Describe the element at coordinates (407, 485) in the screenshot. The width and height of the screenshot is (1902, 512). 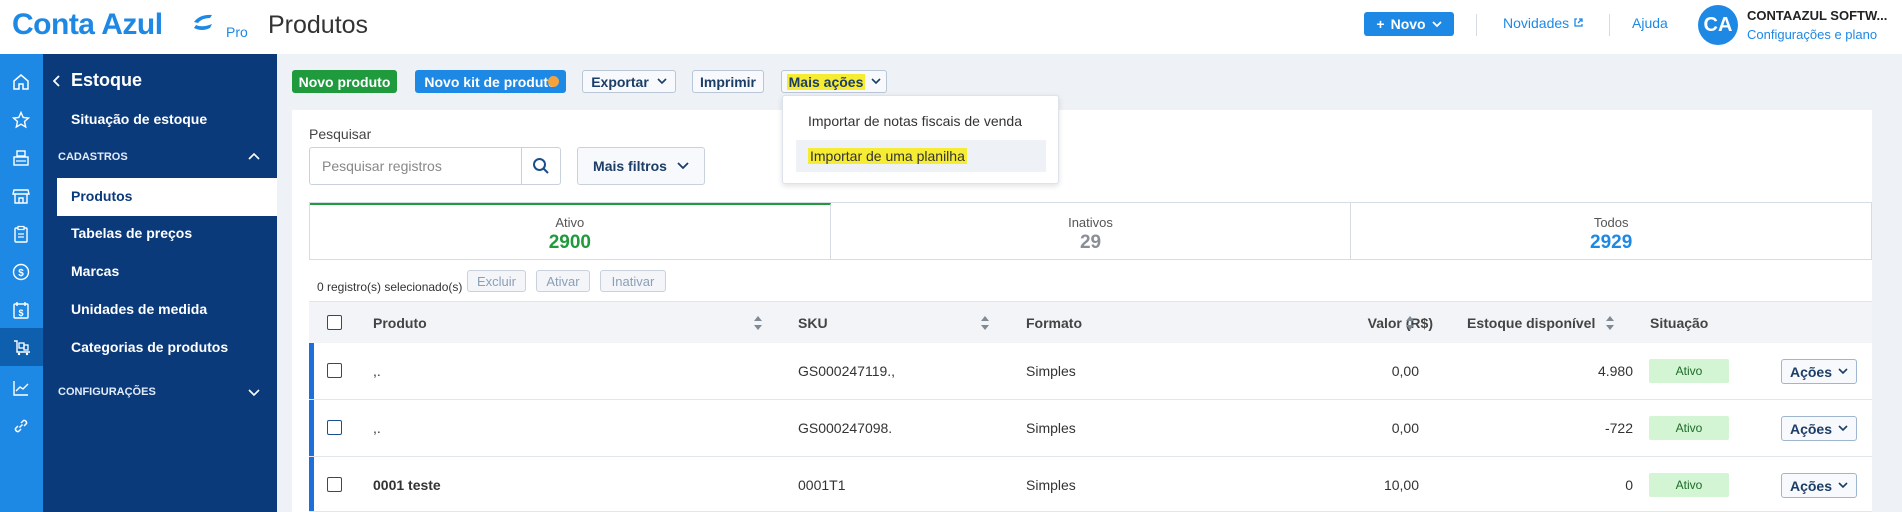
I see `cell-produto: 0001 teste` at that location.